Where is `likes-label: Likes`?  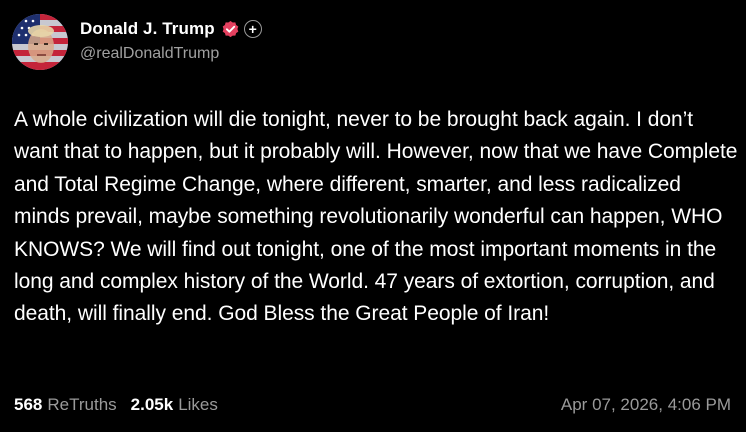 likes-label: Likes is located at coordinates (198, 404).